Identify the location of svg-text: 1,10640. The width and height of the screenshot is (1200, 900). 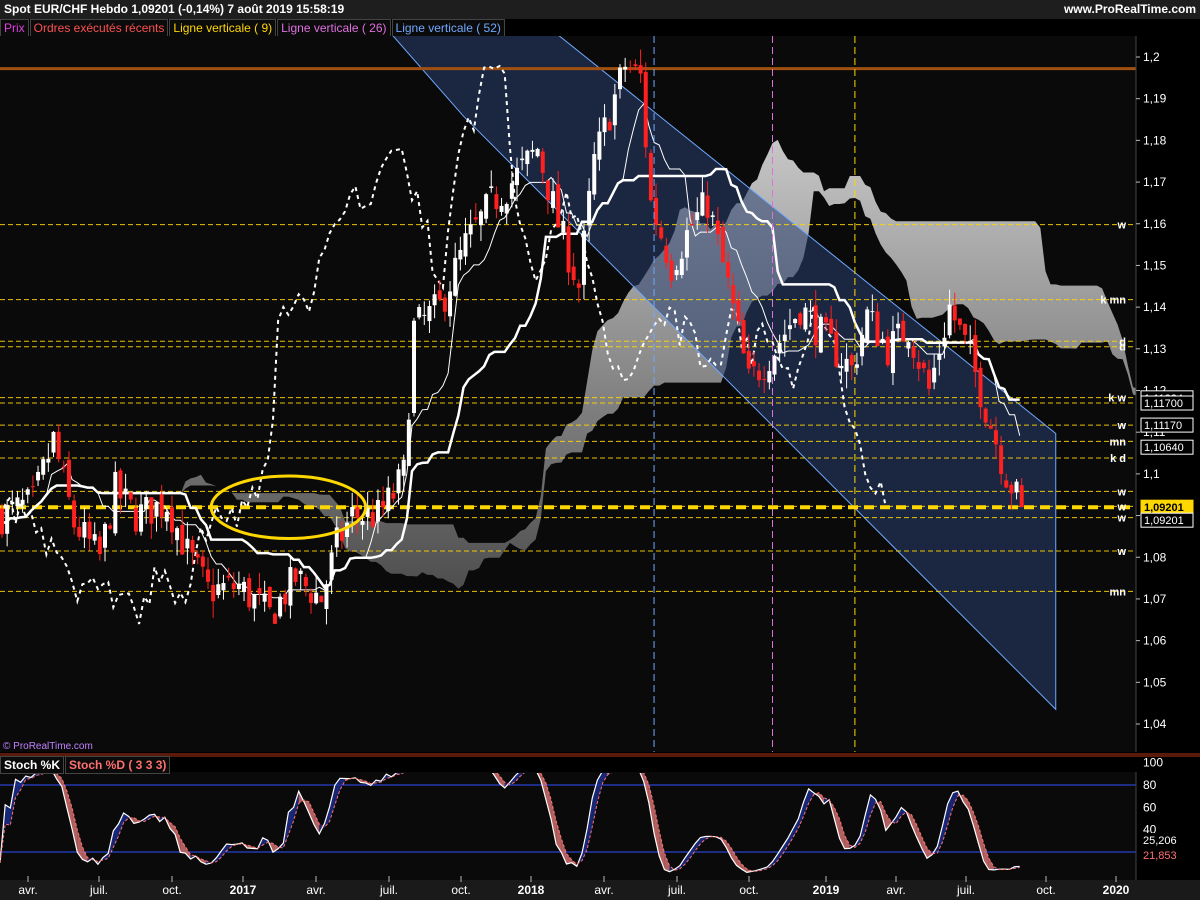
(1164, 448).